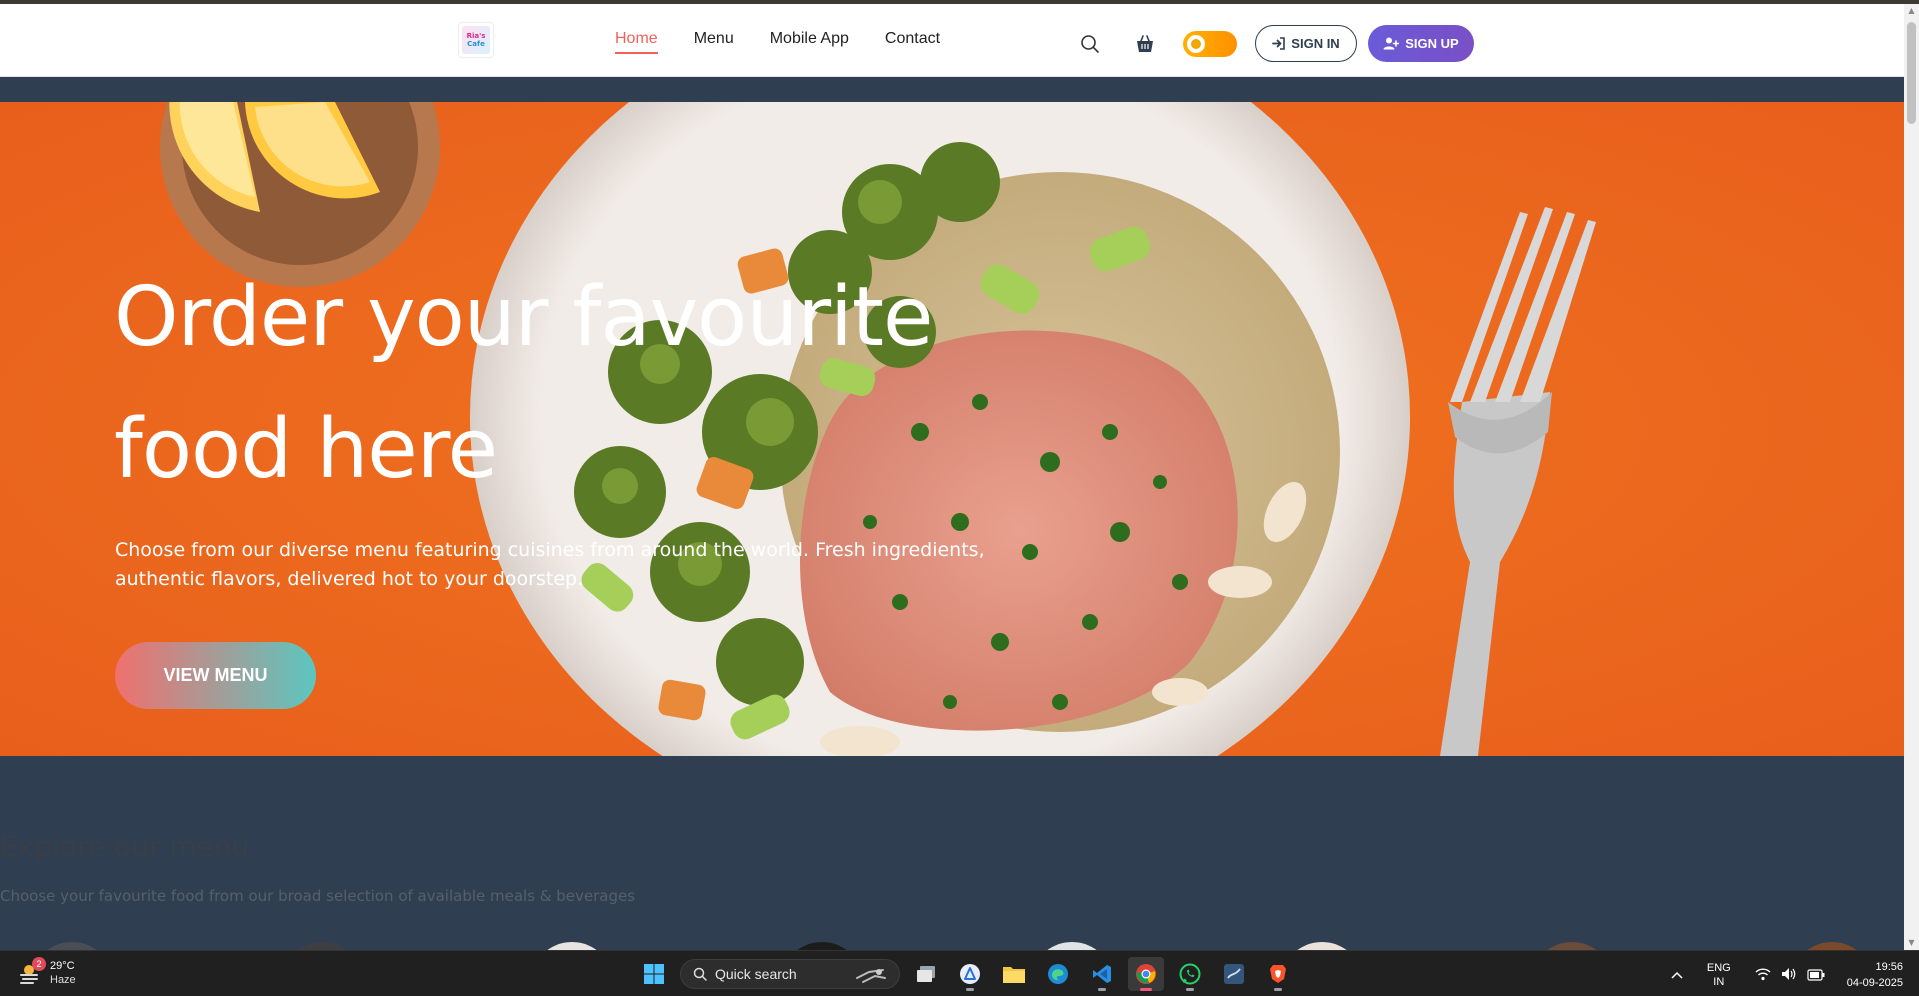  Describe the element at coordinates (39, 964) in the screenshot. I see `weather-badge: 2` at that location.